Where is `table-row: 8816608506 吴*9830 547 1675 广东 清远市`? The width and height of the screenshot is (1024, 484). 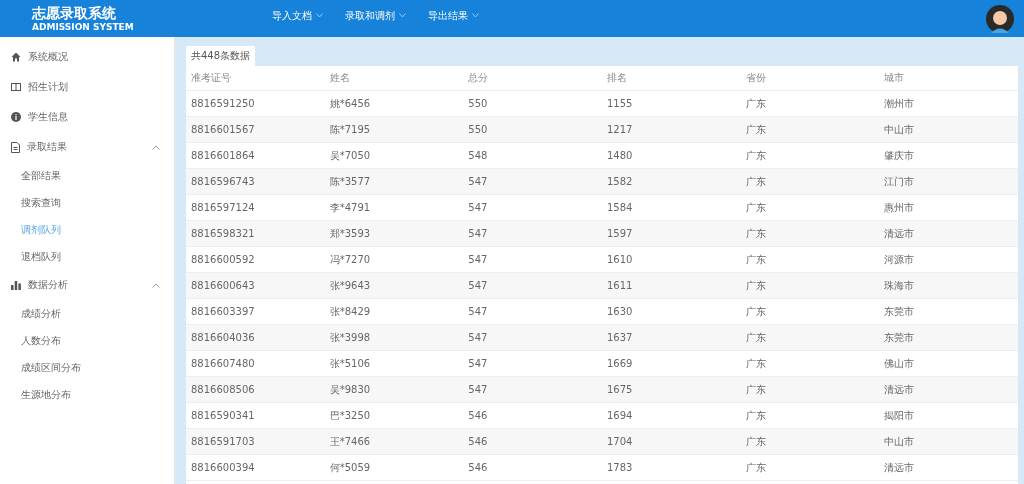
table-row: 8816608506 吴*9830 547 1675 广东 清远市 is located at coordinates (602, 390).